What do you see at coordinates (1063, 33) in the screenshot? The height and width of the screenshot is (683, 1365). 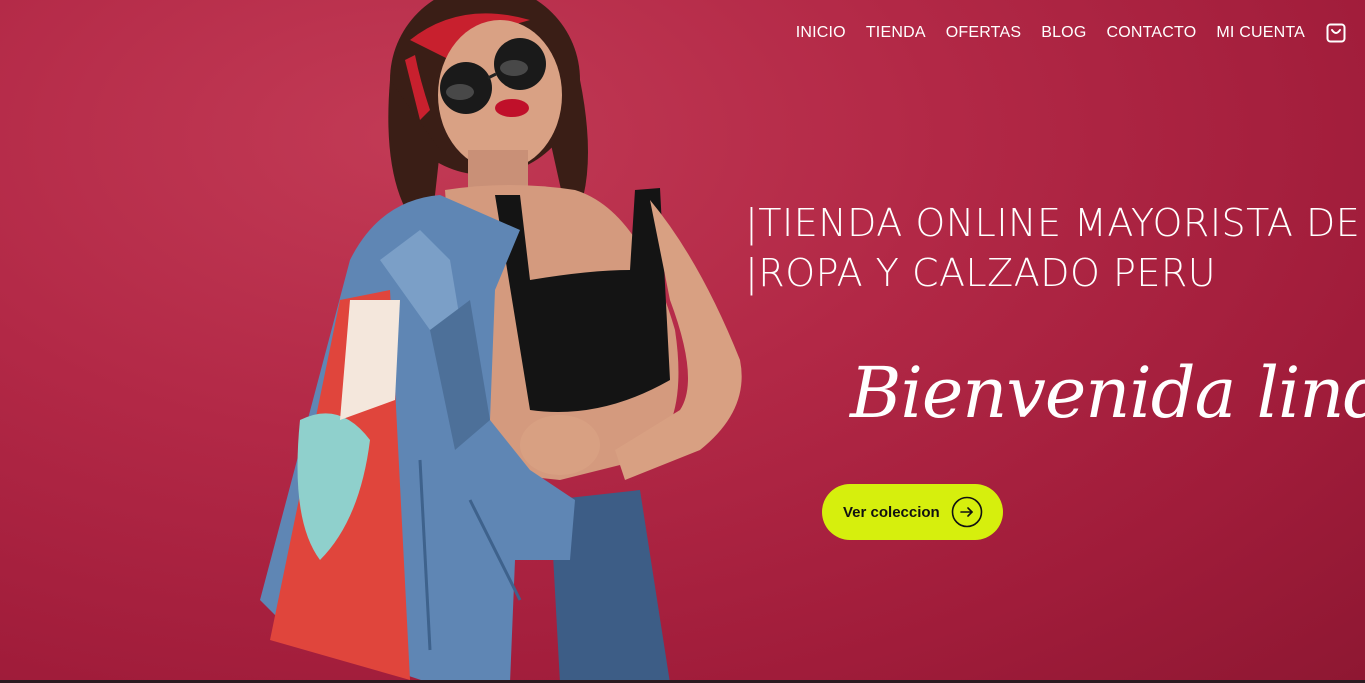 I see `nav-item-blog: BLOG` at bounding box center [1063, 33].